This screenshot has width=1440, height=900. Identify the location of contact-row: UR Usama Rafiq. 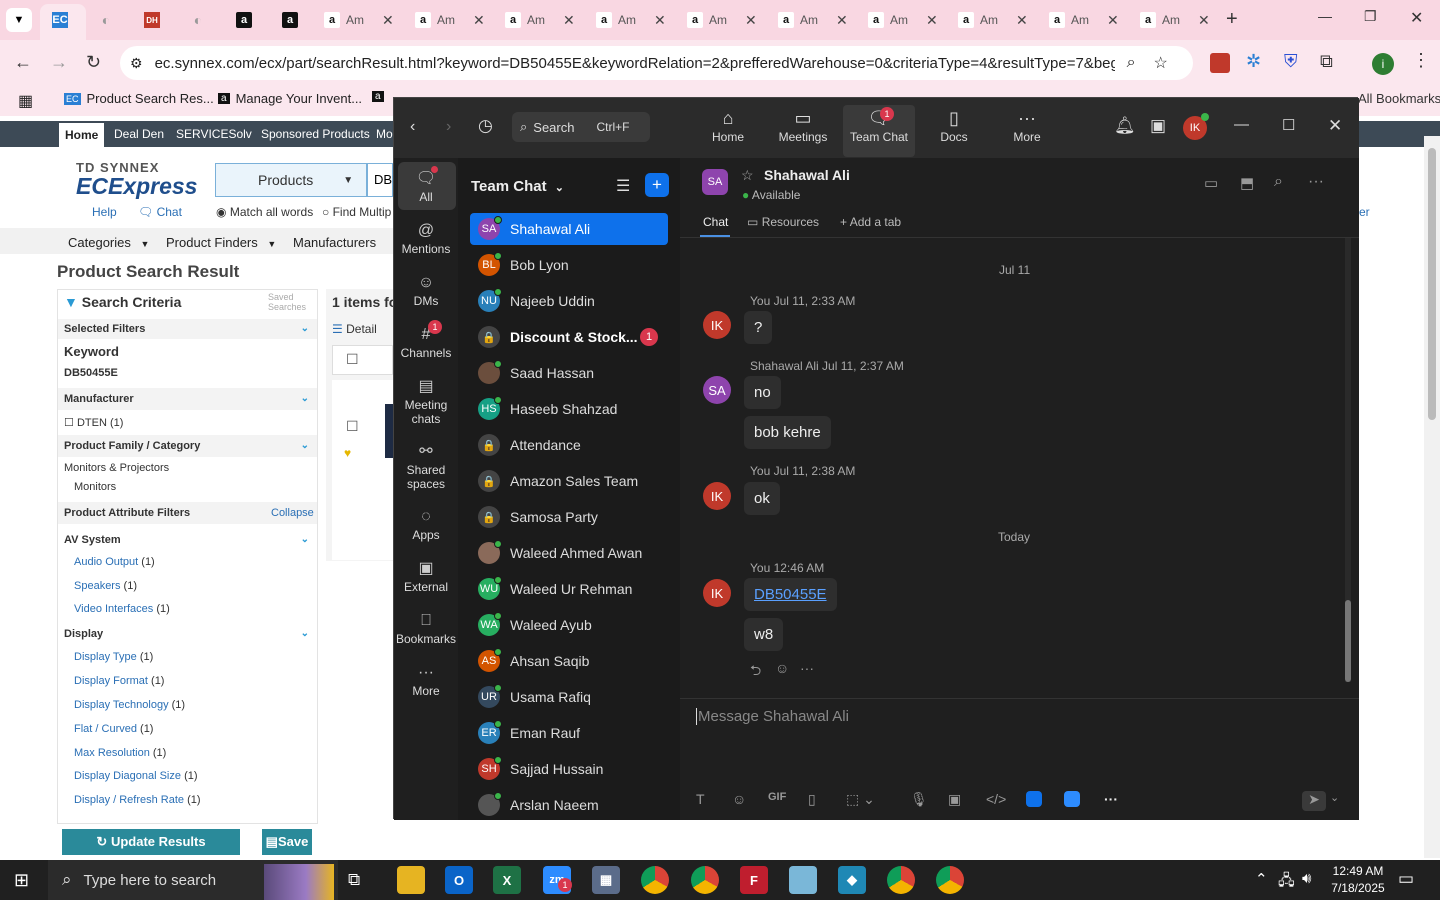
(569, 697).